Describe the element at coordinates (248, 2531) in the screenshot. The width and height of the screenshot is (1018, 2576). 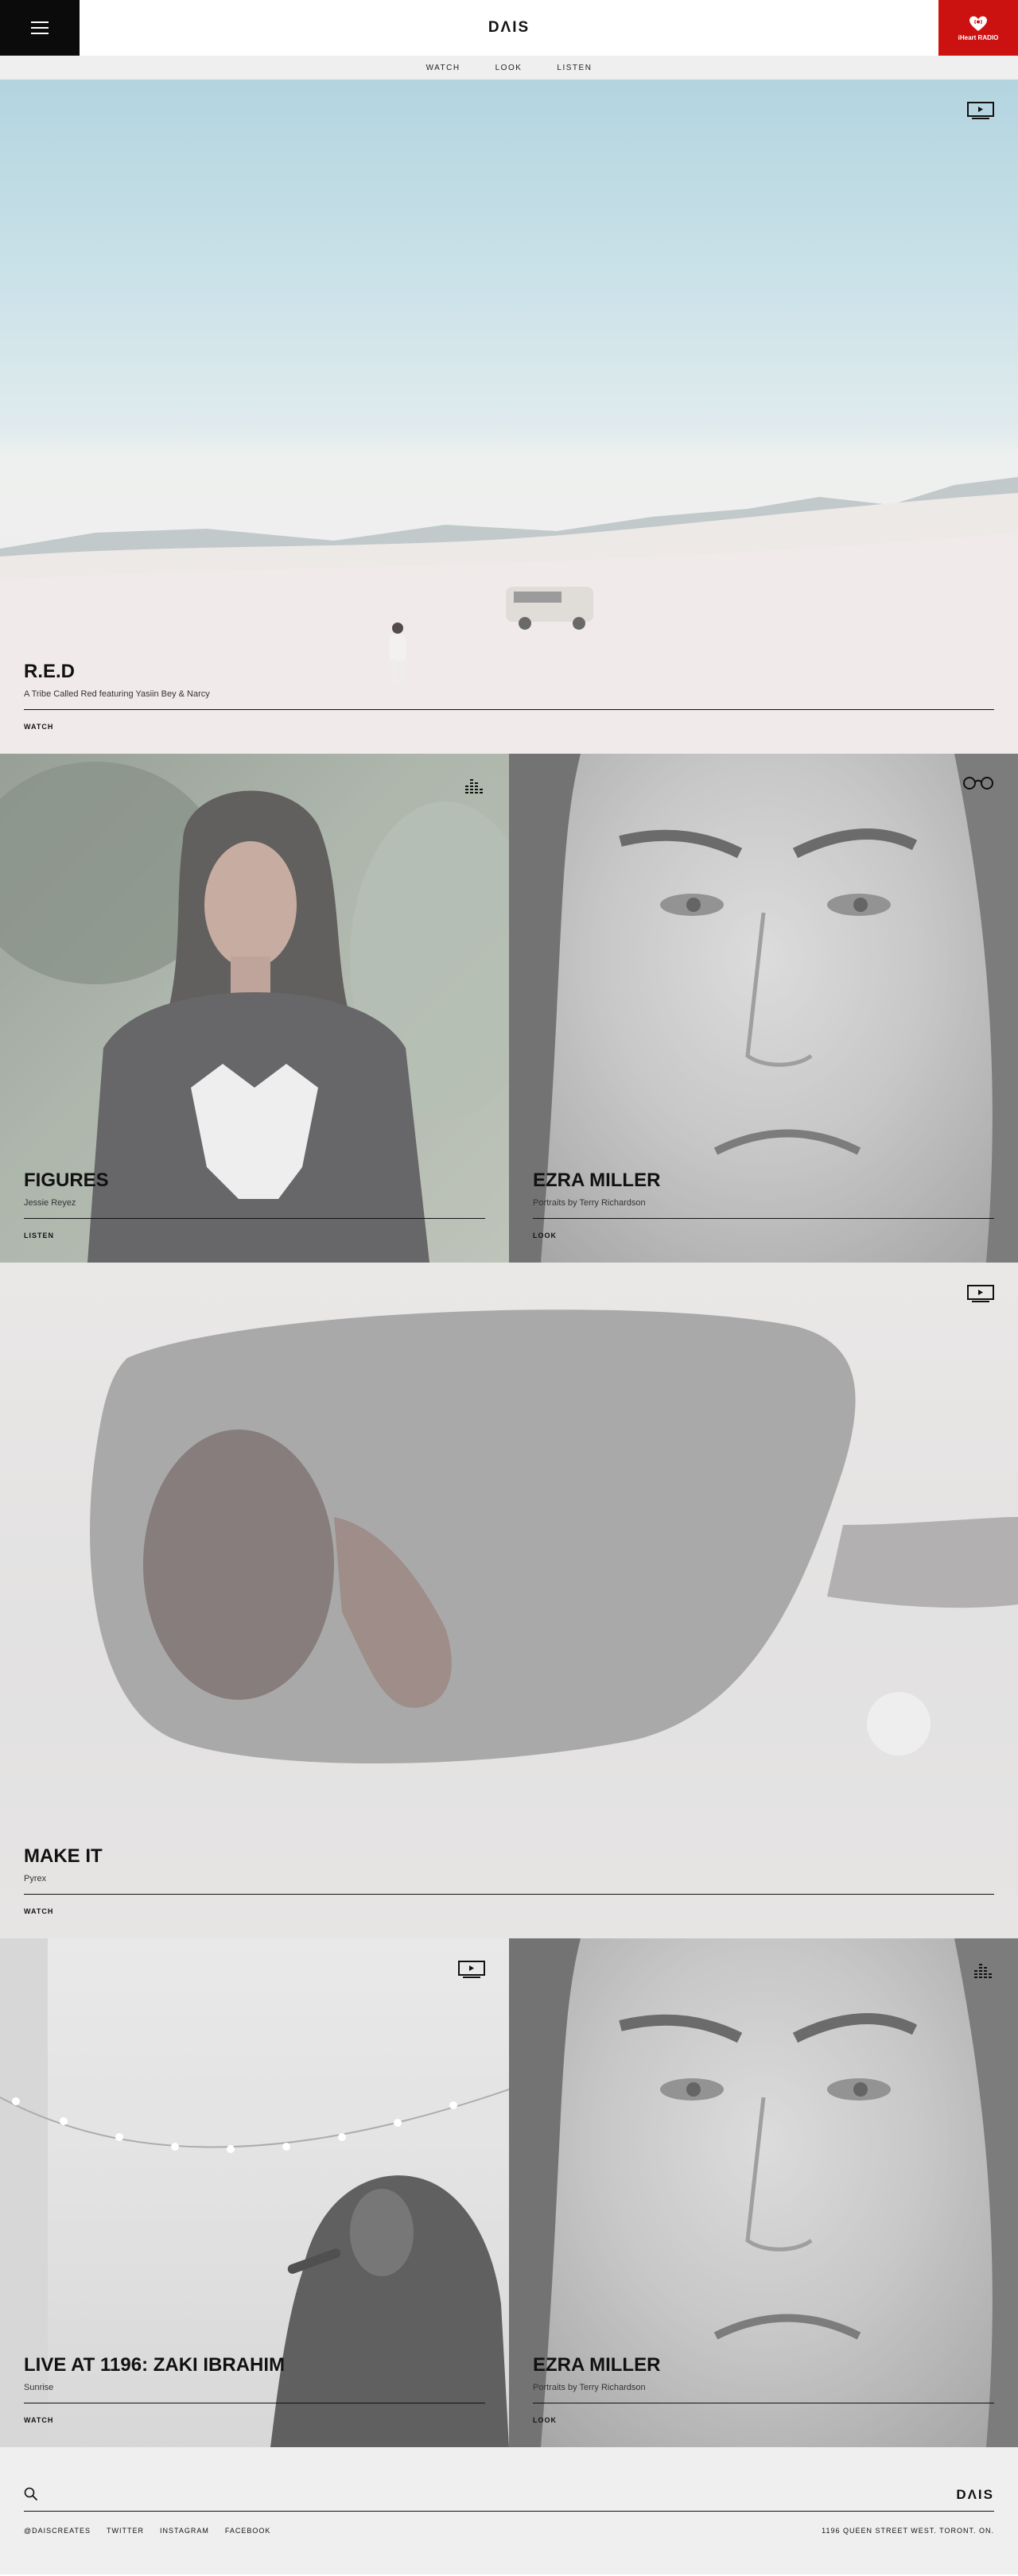
I see `link-facebook: FACEBOOK` at that location.